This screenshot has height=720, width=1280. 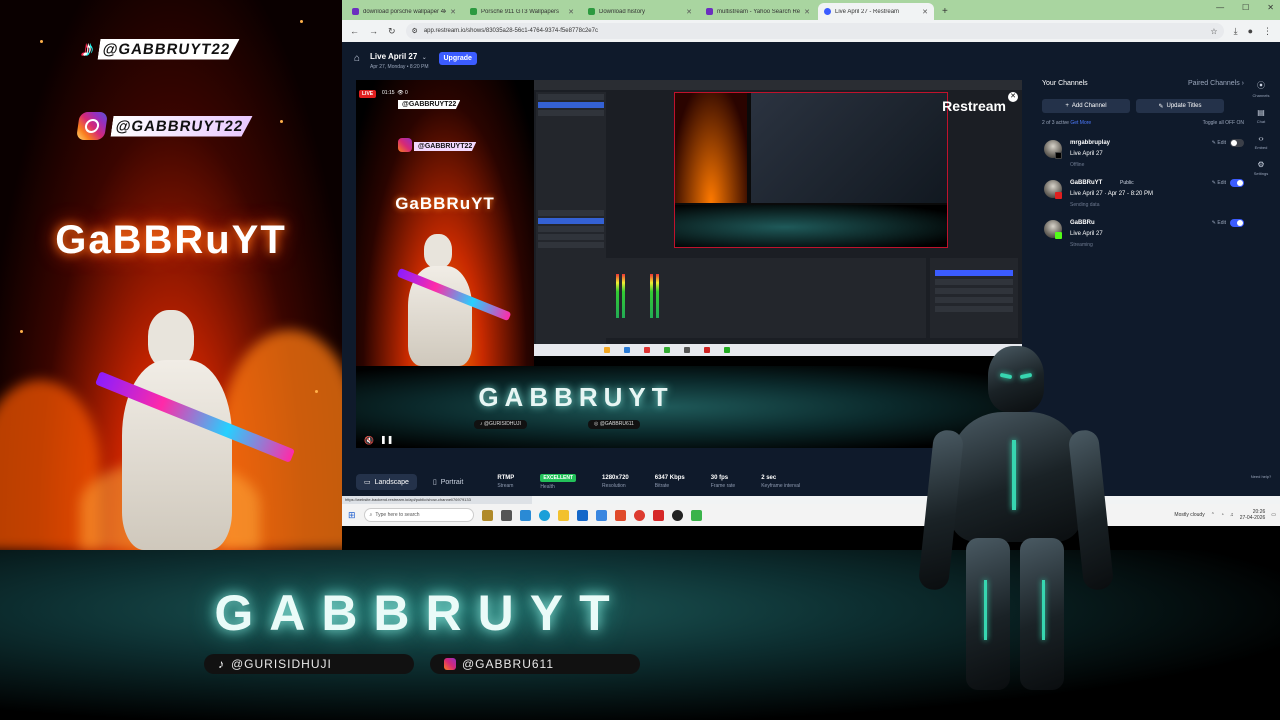 I want to click on rail-embed: ‹› Embed, so click(x=1261, y=142).